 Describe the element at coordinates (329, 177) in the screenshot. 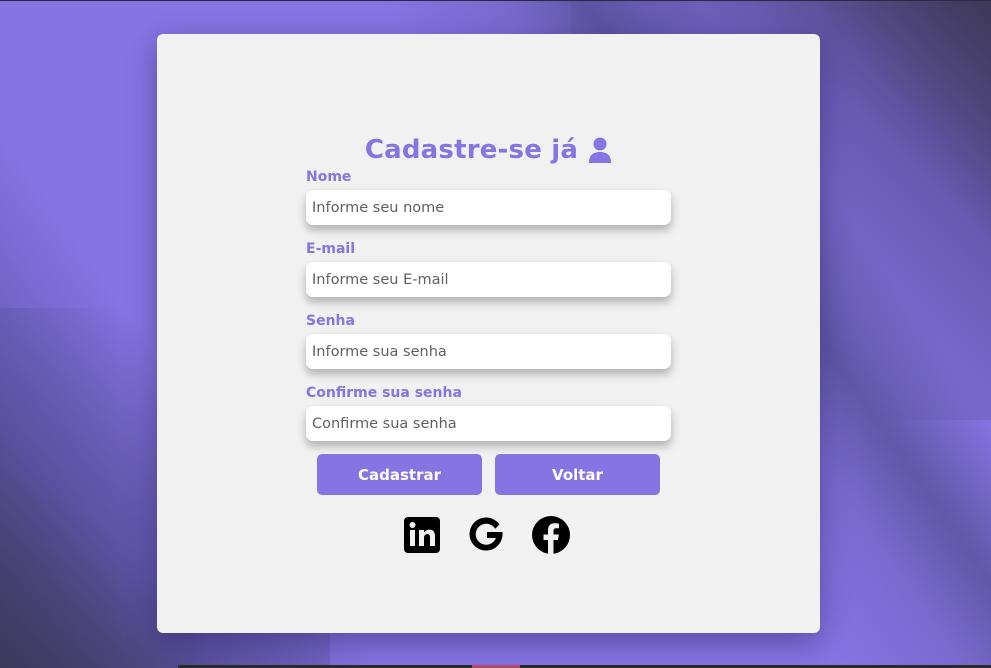

I see `name-label: Nome` at that location.